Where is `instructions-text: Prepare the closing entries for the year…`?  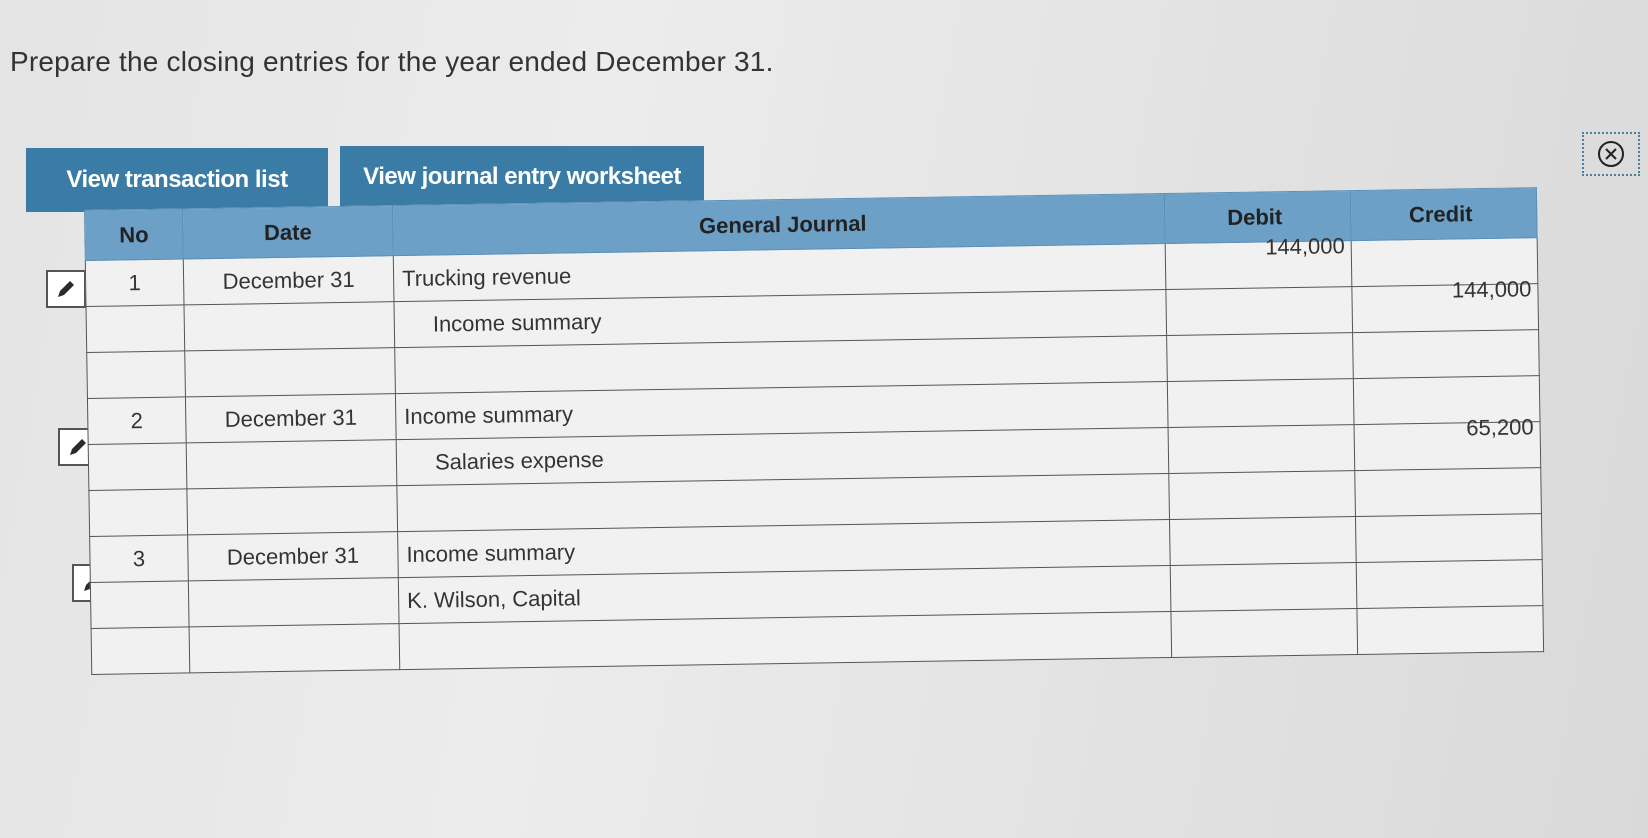
instructions-text: Prepare the closing entries for the year… is located at coordinates (392, 61).